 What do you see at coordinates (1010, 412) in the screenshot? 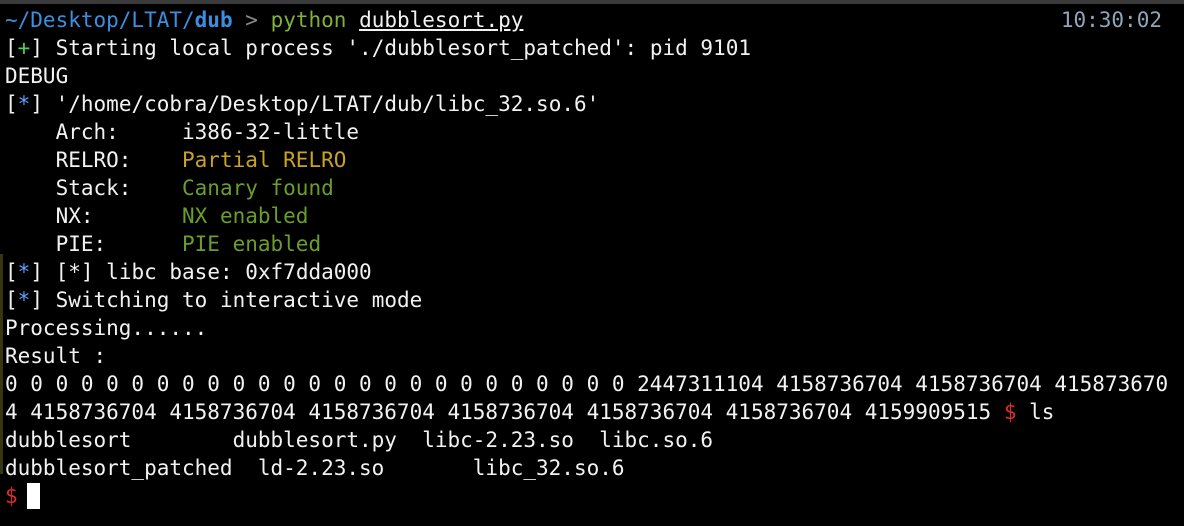
I see `shell-prompt-dollar: $` at bounding box center [1010, 412].